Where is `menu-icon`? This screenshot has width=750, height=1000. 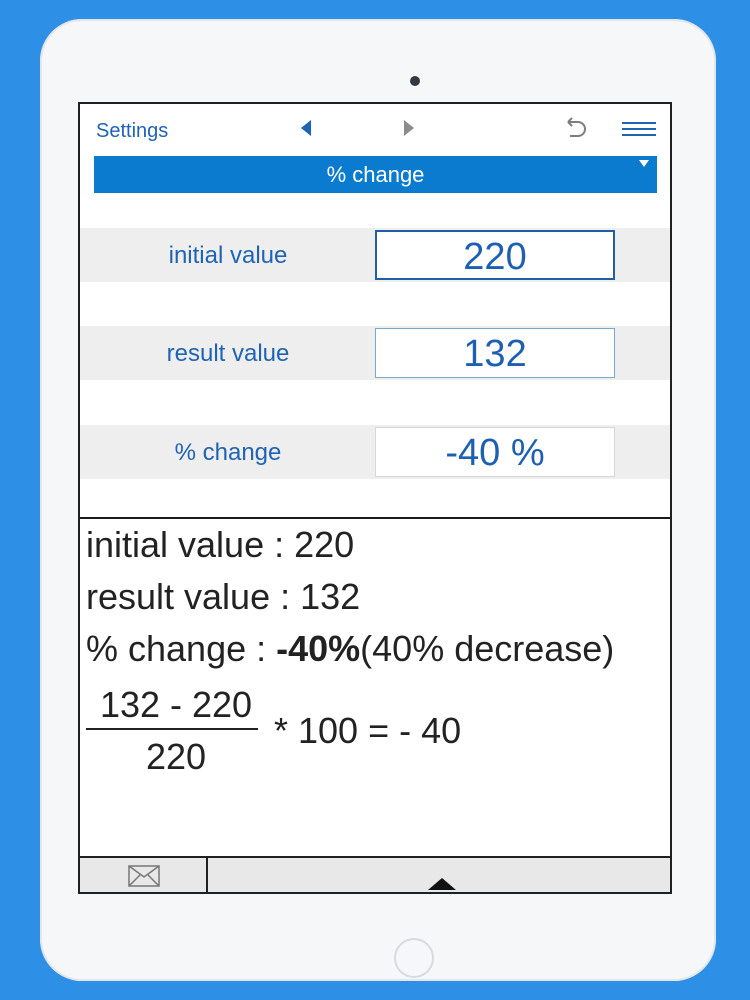
menu-icon is located at coordinates (639, 129).